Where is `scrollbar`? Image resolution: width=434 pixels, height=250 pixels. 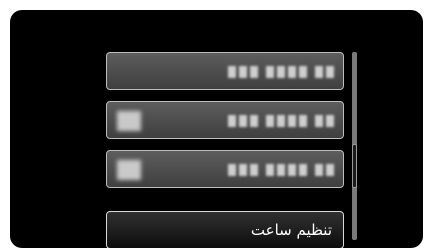 scrollbar is located at coordinates (354, 146).